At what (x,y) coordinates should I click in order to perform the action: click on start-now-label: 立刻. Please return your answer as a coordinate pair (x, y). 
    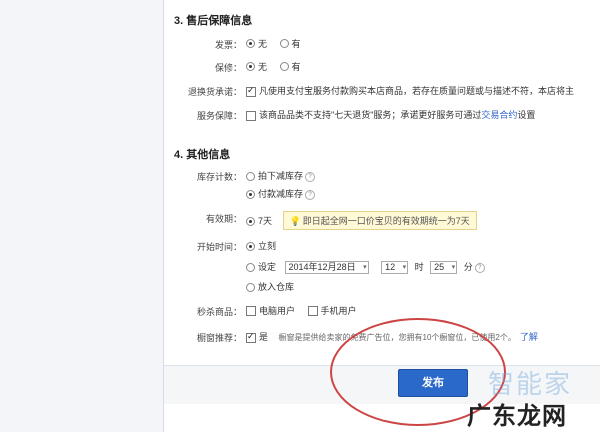
    Looking at the image, I should click on (267, 246).